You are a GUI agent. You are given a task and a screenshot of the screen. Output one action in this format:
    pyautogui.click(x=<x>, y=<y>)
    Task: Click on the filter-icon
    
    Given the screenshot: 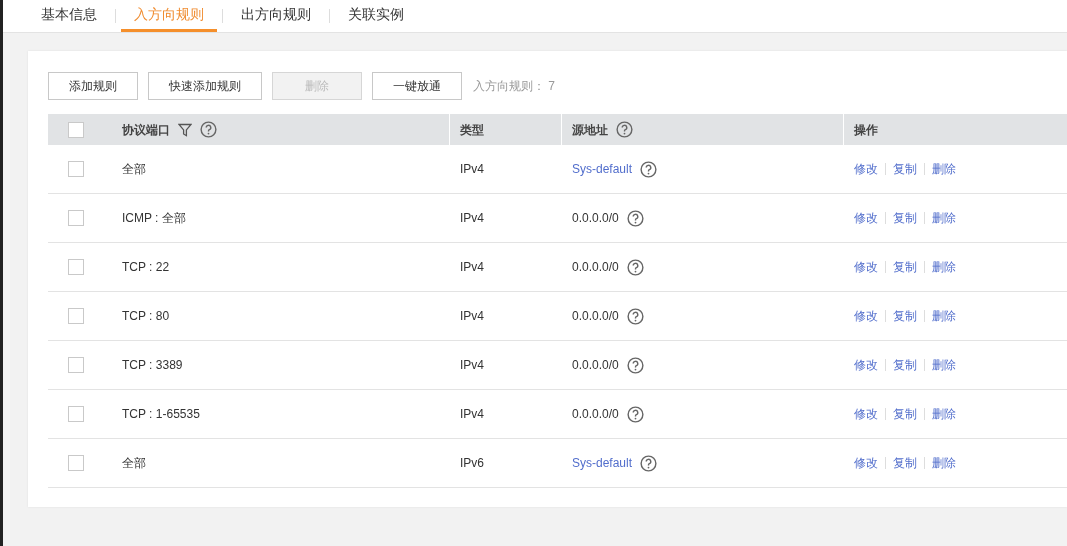 What is the action you would take?
    pyautogui.click(x=185, y=129)
    